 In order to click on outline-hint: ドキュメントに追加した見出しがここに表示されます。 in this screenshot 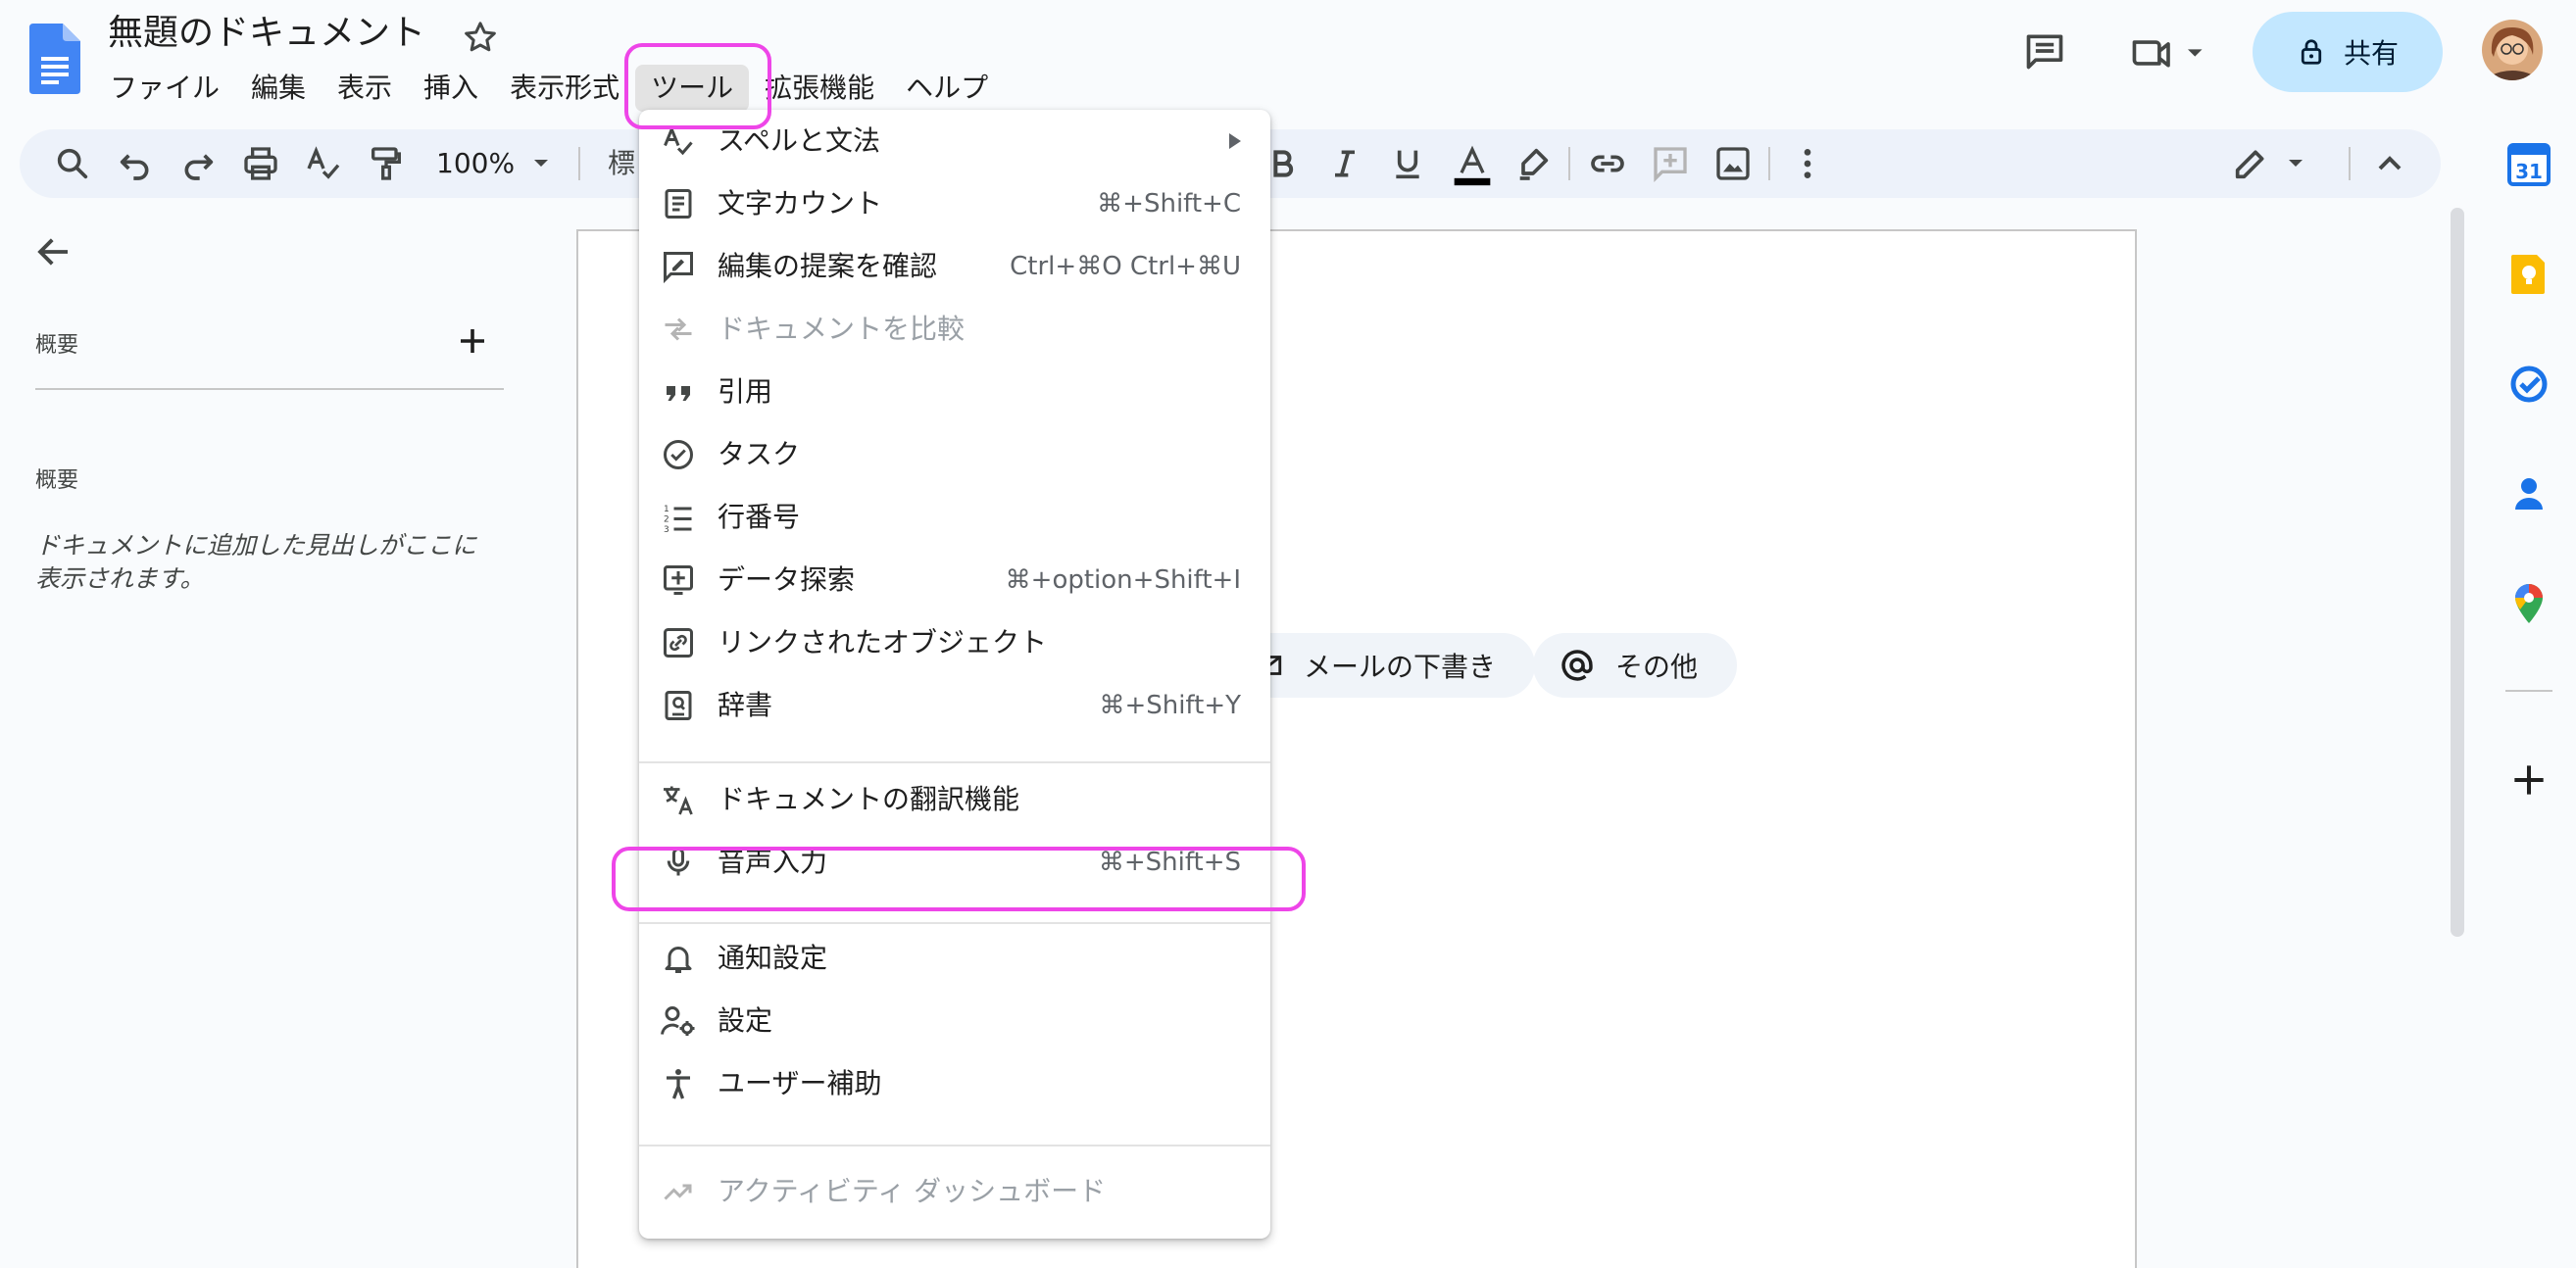, I will do `click(256, 562)`.